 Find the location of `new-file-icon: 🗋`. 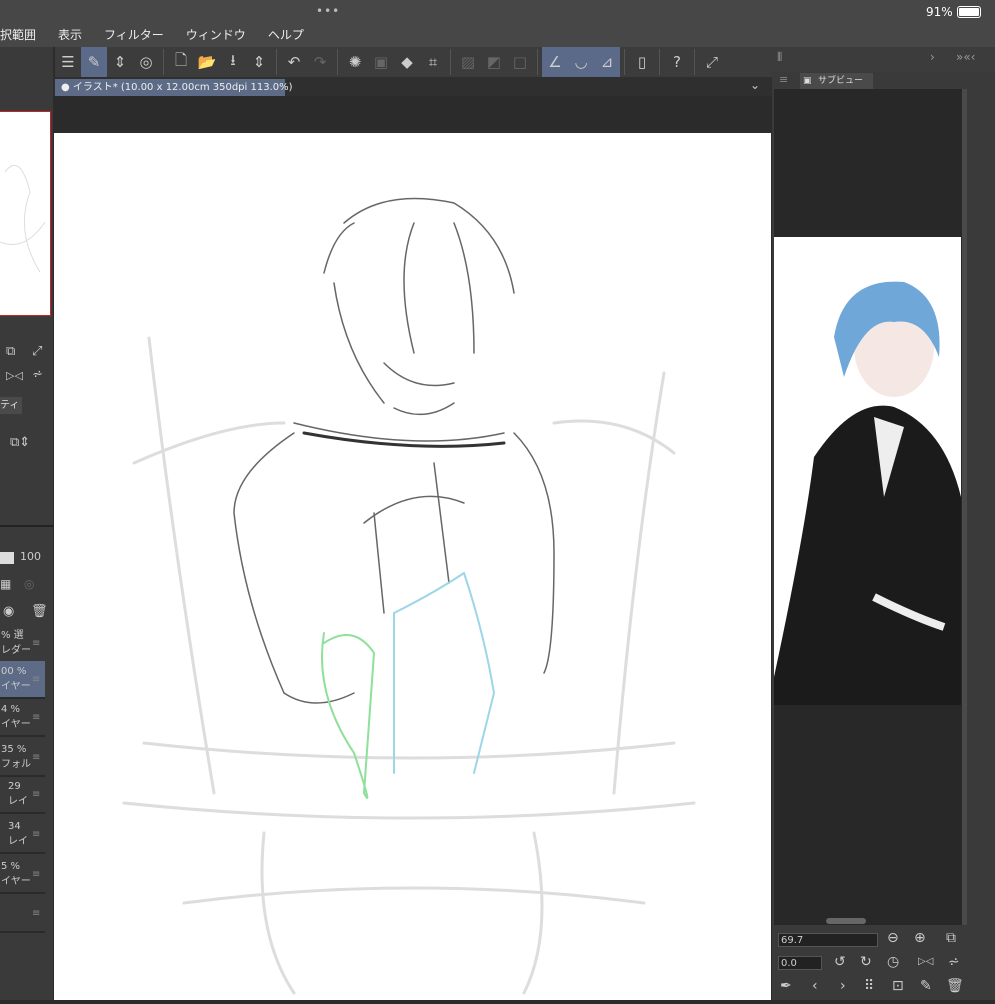

new-file-icon: 🗋 is located at coordinates (181, 62).